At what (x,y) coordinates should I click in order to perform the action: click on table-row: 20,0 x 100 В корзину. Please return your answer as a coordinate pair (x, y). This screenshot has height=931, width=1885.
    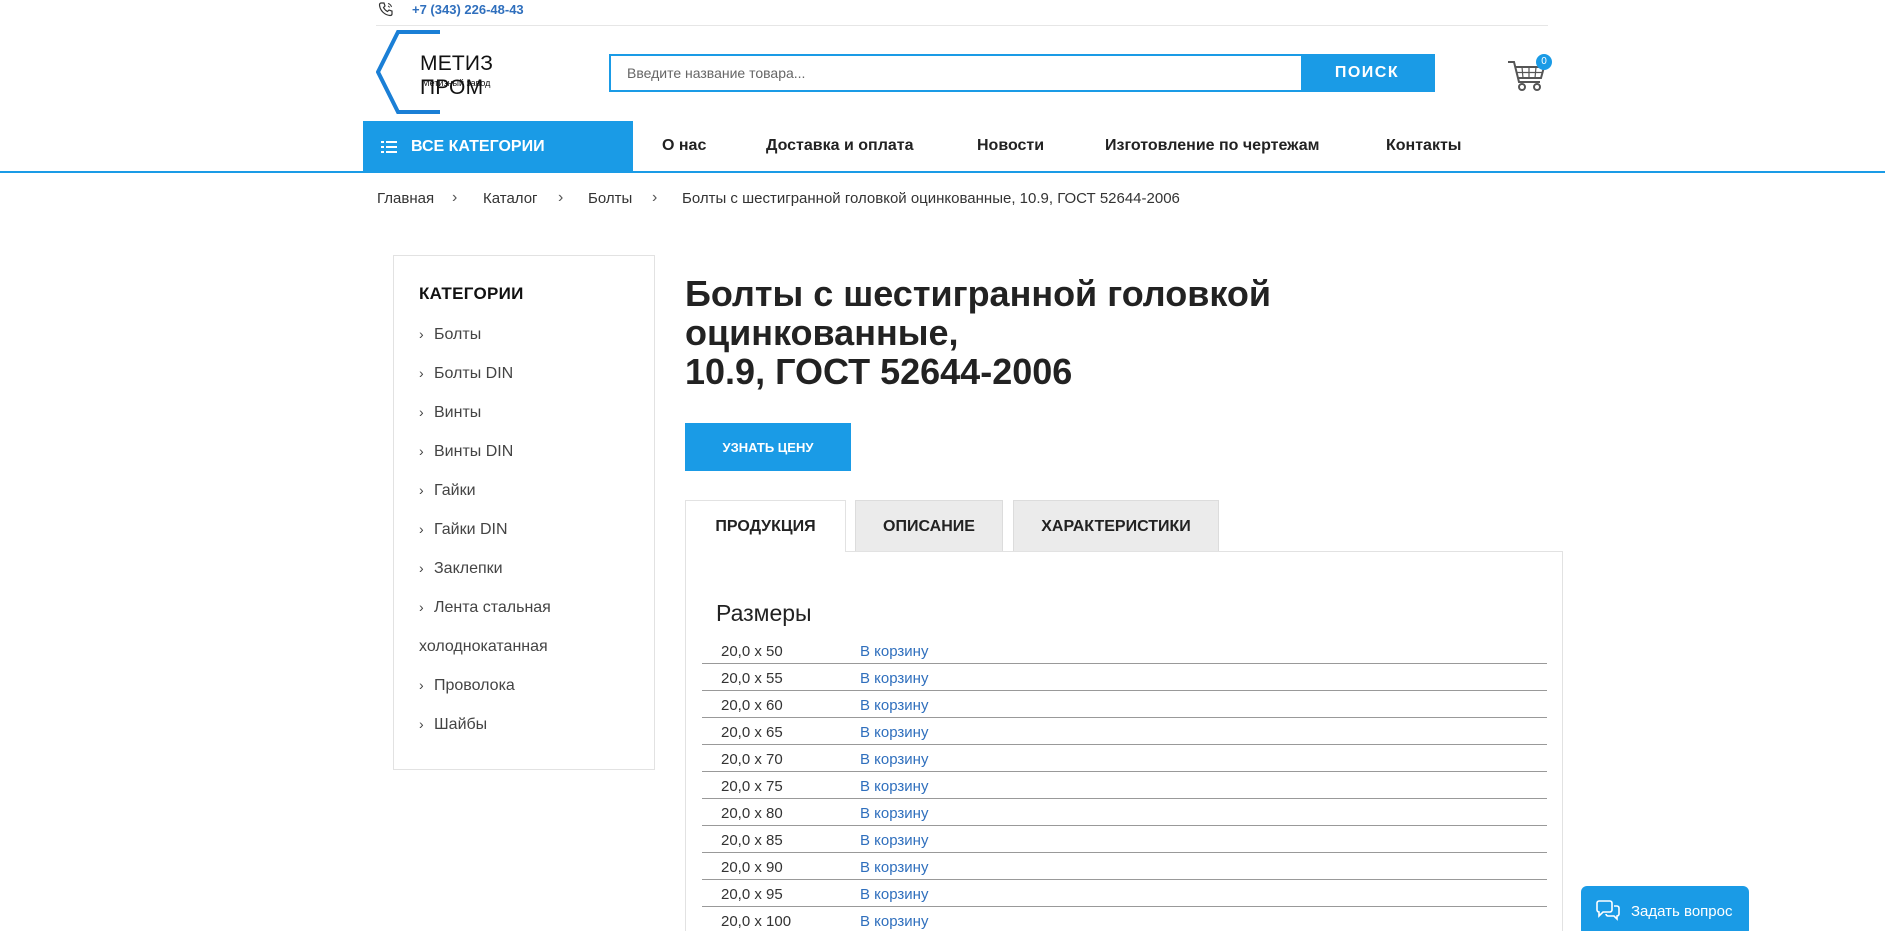
    Looking at the image, I should click on (1124, 919).